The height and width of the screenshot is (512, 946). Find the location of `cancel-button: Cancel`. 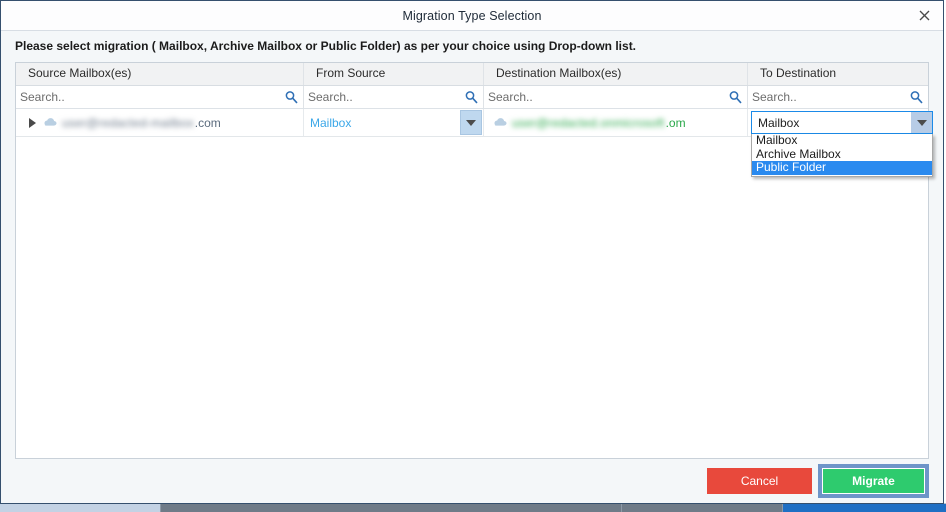

cancel-button: Cancel is located at coordinates (759, 481).